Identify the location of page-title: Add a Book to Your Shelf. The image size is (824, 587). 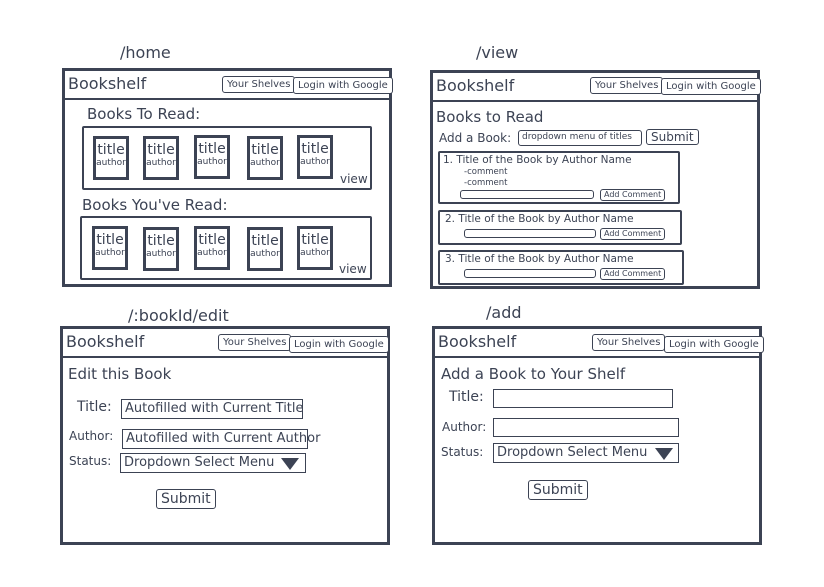
(533, 374).